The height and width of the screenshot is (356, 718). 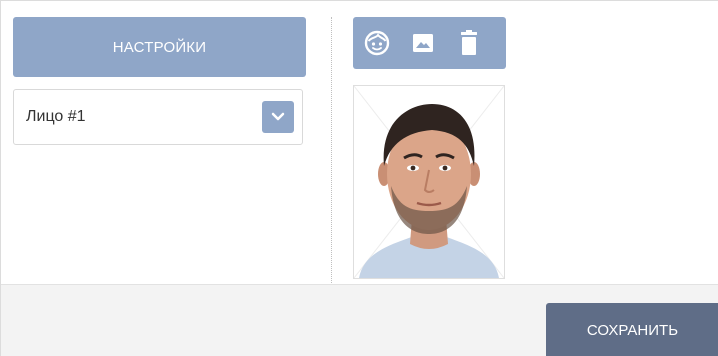 I want to click on image-icon, so click(x=423, y=43).